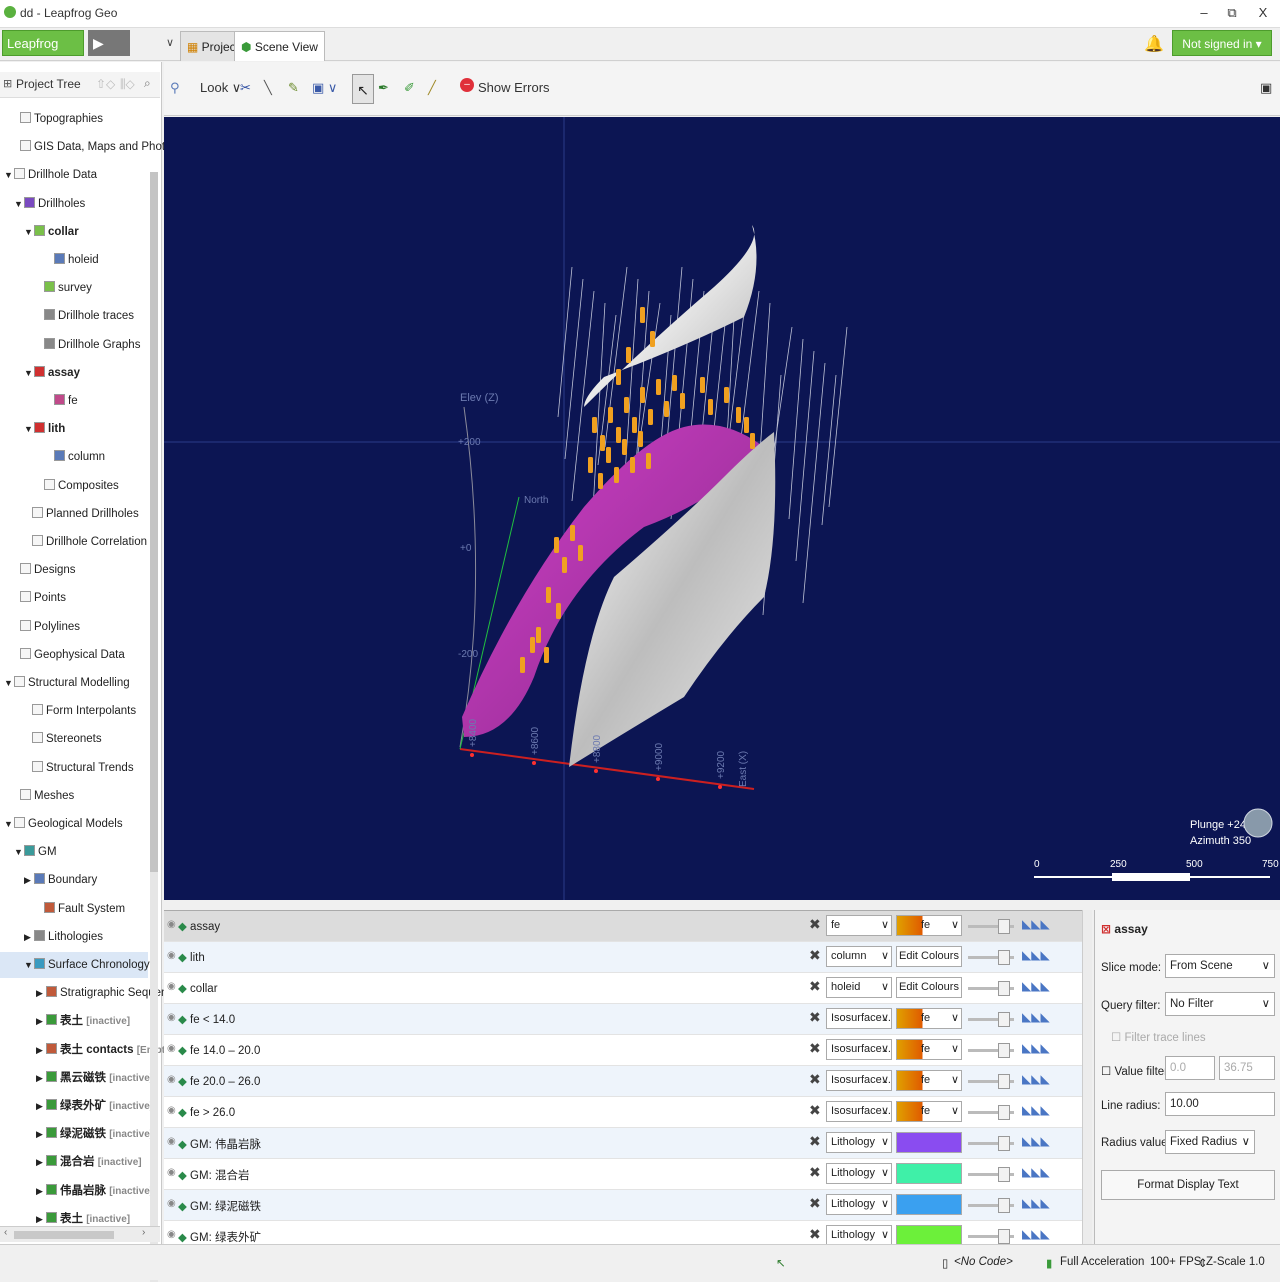 Image resolution: width=1280 pixels, height=1282 pixels. I want to click on tree-item: ▼ Structural Modelling, so click(74, 683).